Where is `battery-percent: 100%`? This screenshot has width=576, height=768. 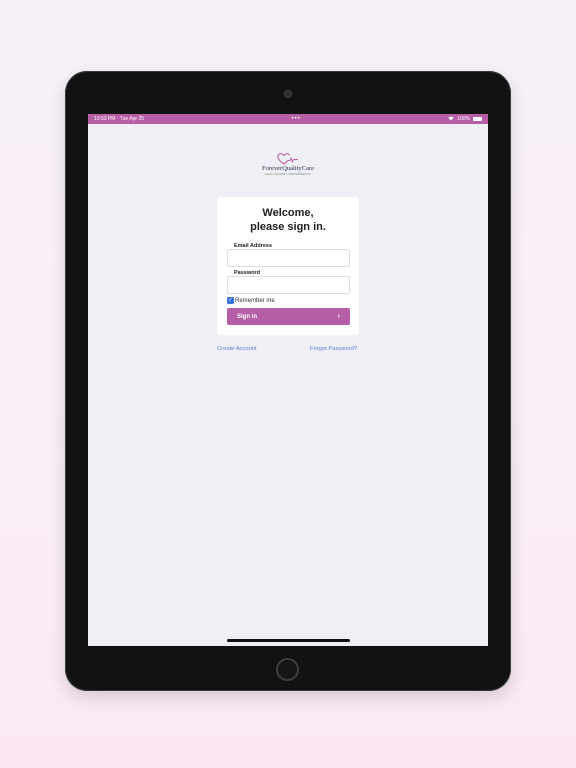 battery-percent: 100% is located at coordinates (463, 119).